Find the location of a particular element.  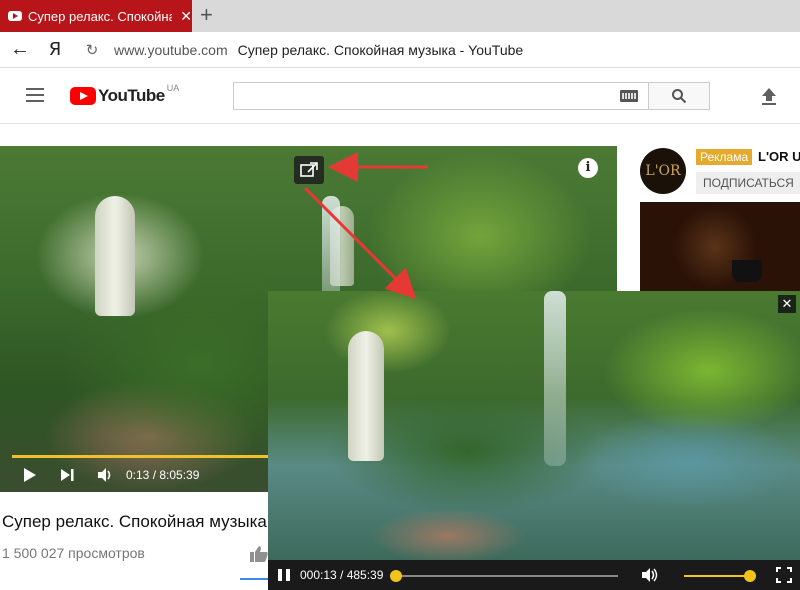

pip-volume-knob is located at coordinates (750, 576).